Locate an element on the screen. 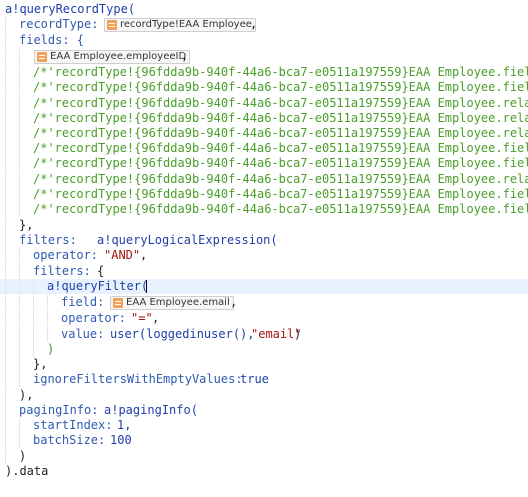  code-line-25: ignoreFiltersWithEmptyValues: true is located at coordinates (264, 379).